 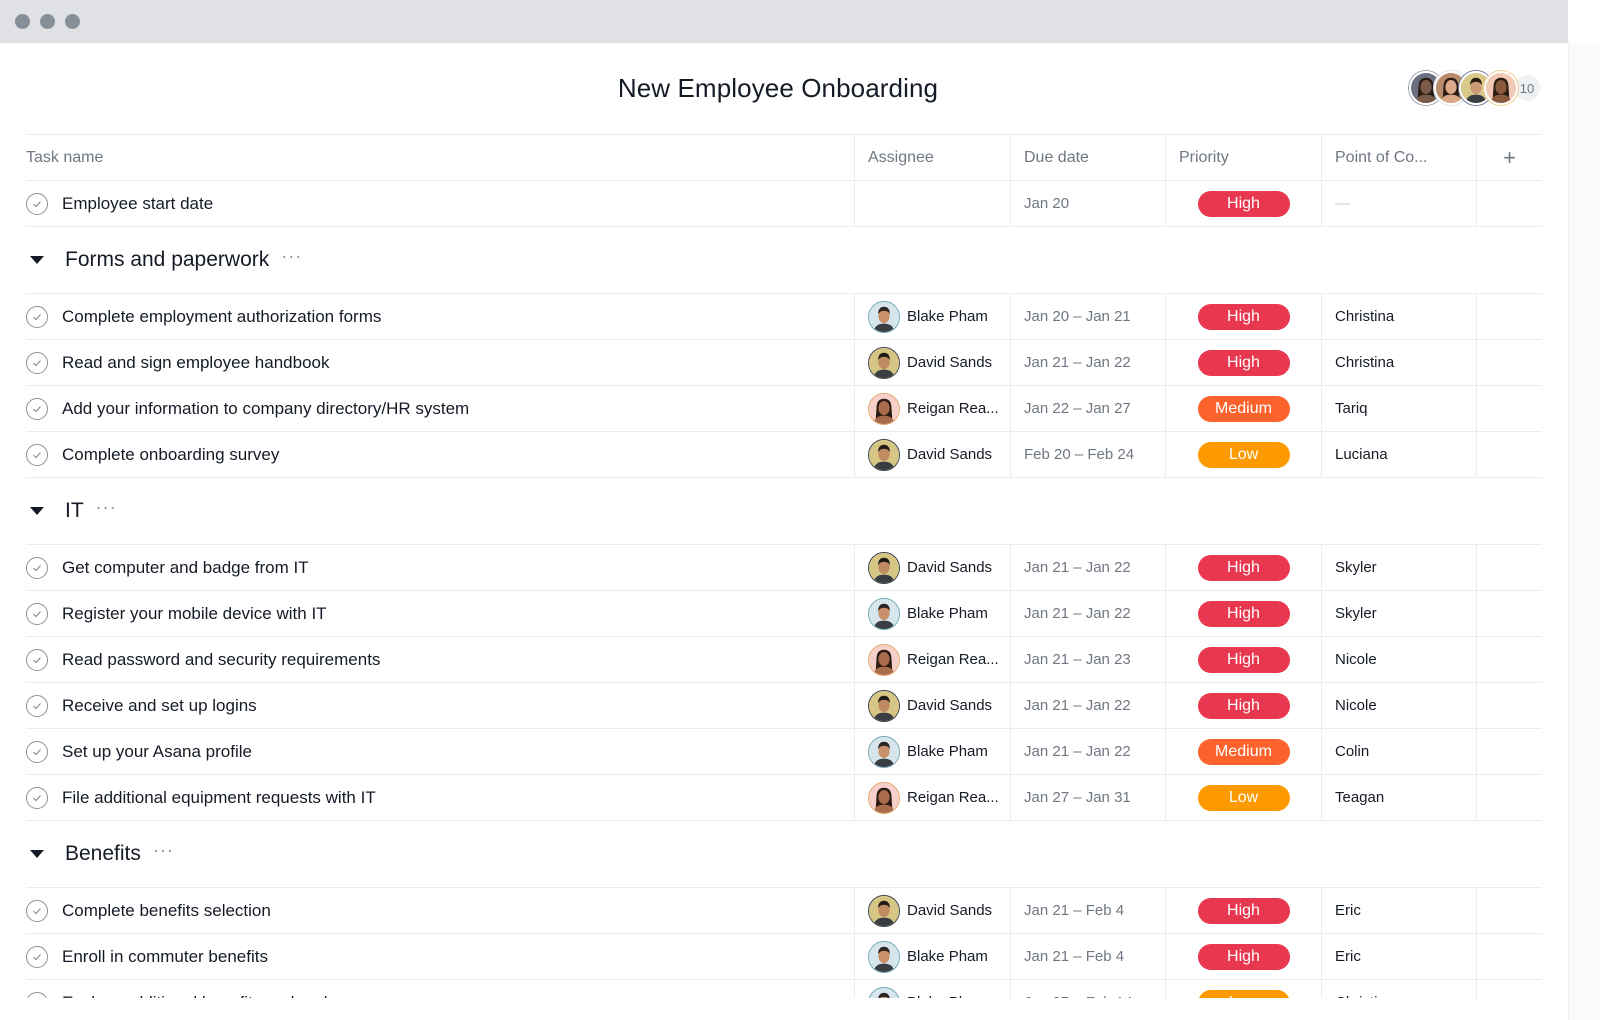 What do you see at coordinates (103, 854) in the screenshot?
I see `section-name: Benefits` at bounding box center [103, 854].